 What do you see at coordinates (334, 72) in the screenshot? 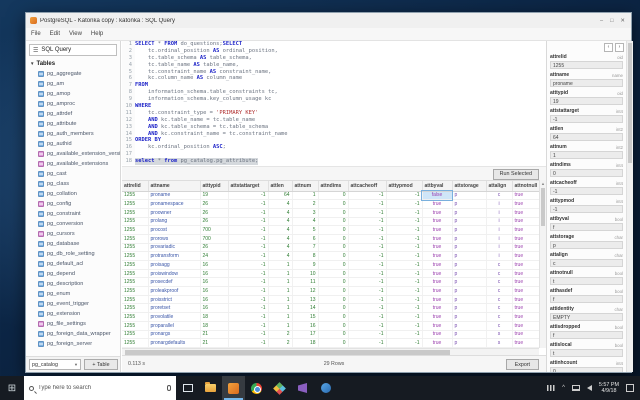
I see `editor-line: 5 tc.constraint_name AS constraint_name,` at bounding box center [334, 72].